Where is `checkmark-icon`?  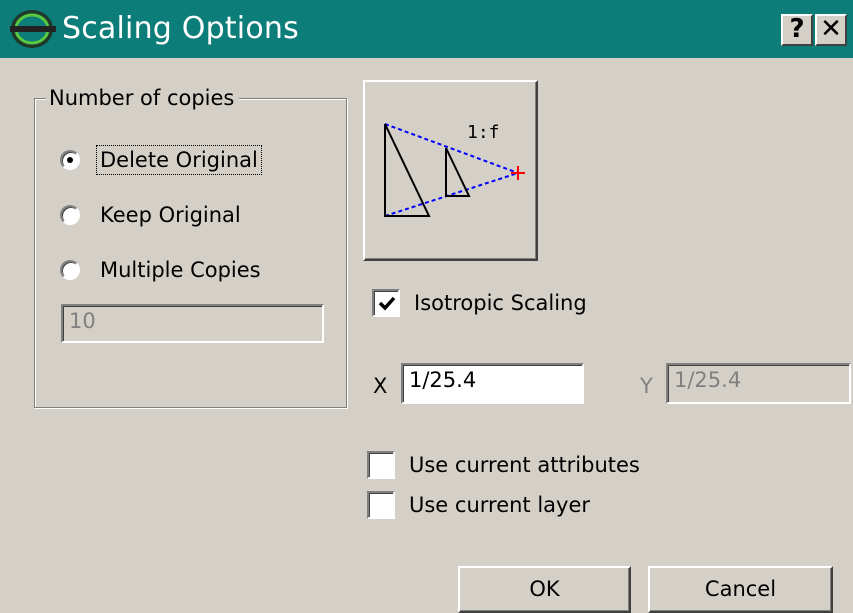
checkmark-icon is located at coordinates (387, 303).